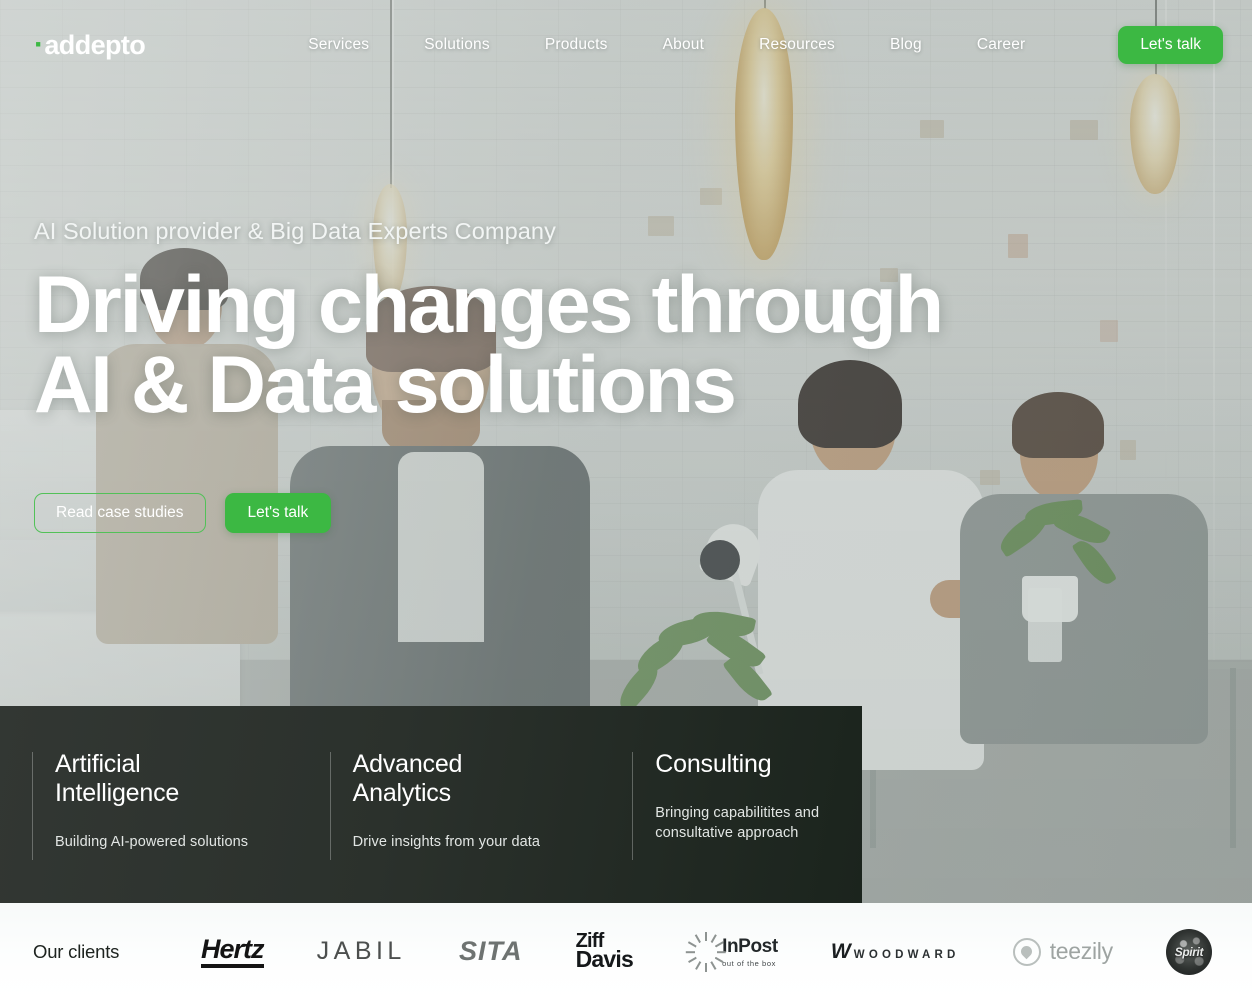  I want to click on service-card-title-line2: Intelligence, so click(117, 793).